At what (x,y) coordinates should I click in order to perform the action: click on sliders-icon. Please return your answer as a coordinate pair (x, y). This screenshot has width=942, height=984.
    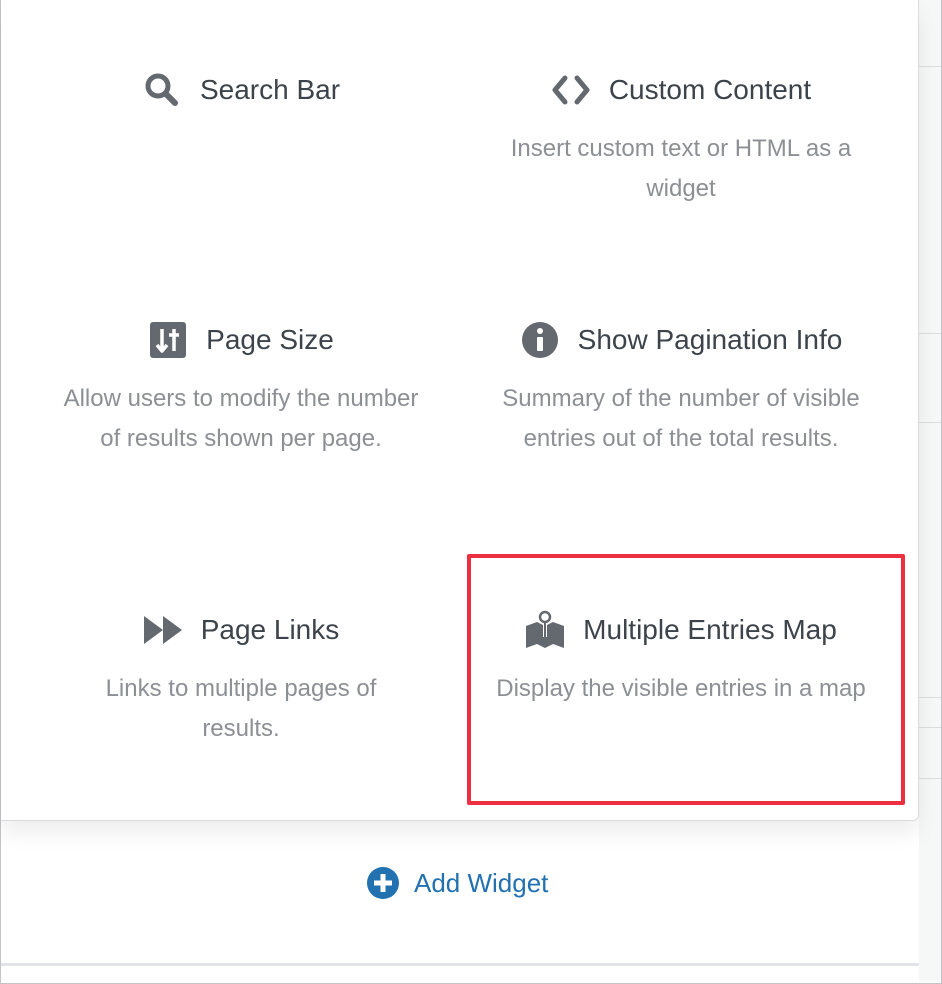
    Looking at the image, I should click on (168, 340).